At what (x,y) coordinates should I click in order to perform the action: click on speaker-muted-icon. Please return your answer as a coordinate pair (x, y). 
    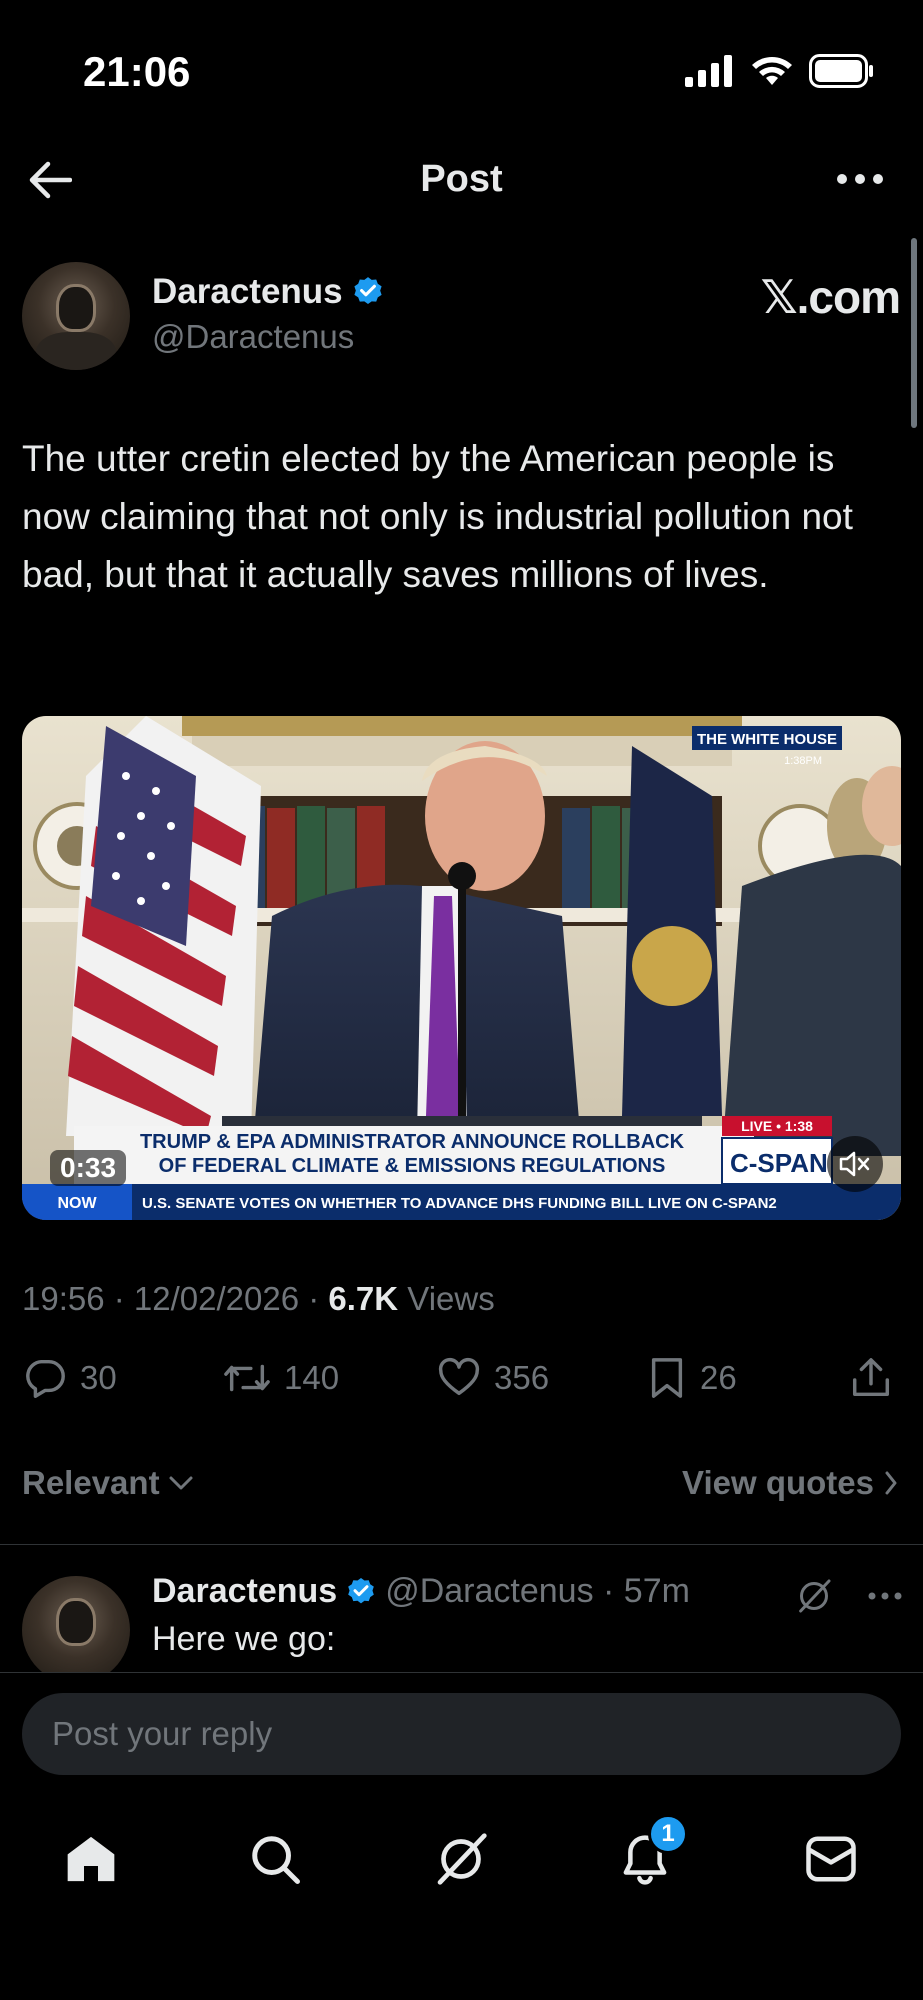
    Looking at the image, I should click on (854, 1164).